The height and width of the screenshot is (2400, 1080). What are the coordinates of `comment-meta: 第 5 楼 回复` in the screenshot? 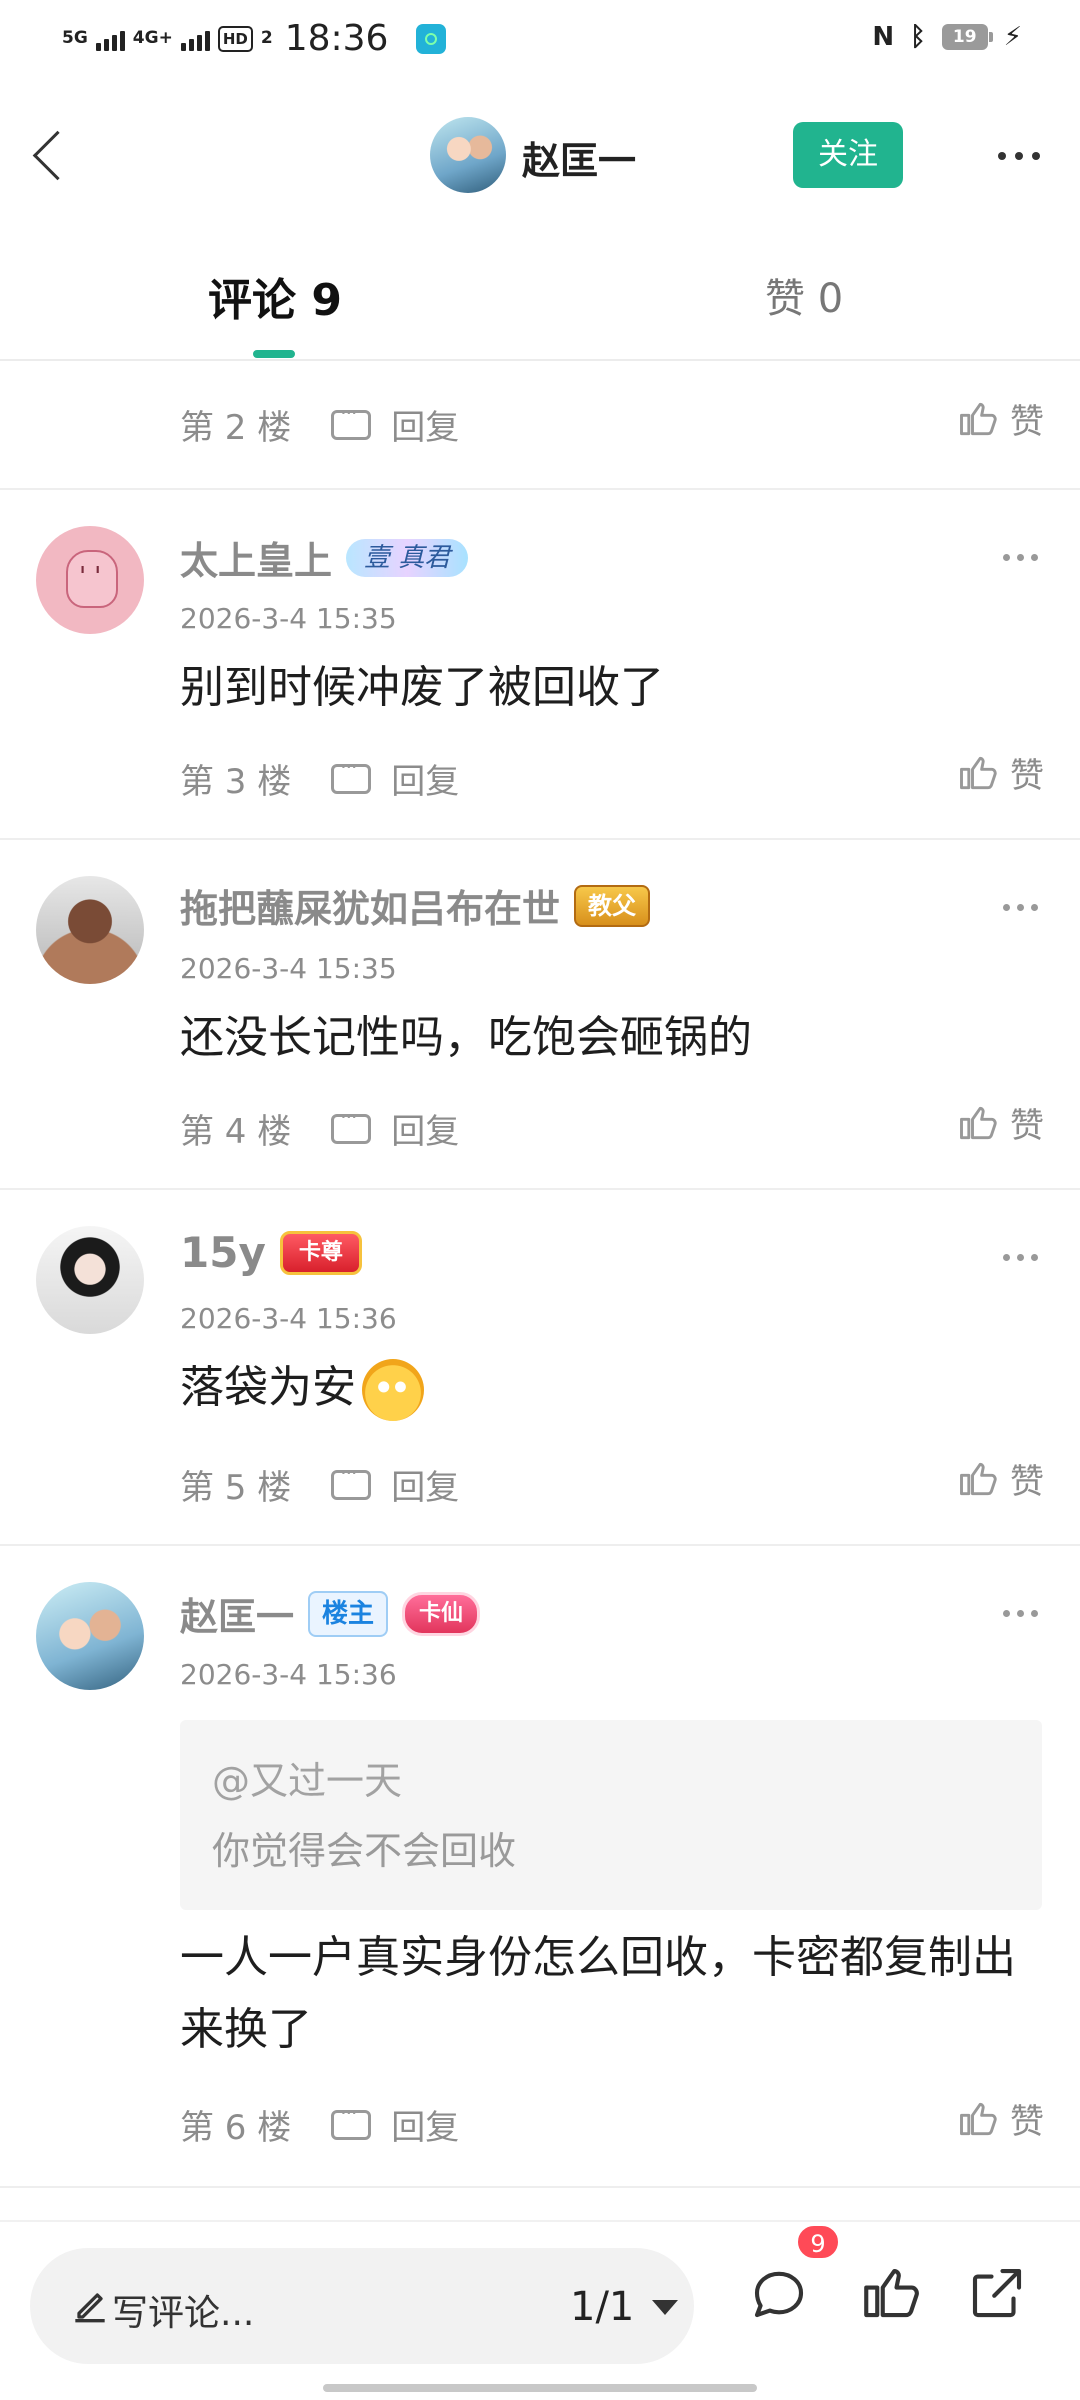 It's located at (319, 1484).